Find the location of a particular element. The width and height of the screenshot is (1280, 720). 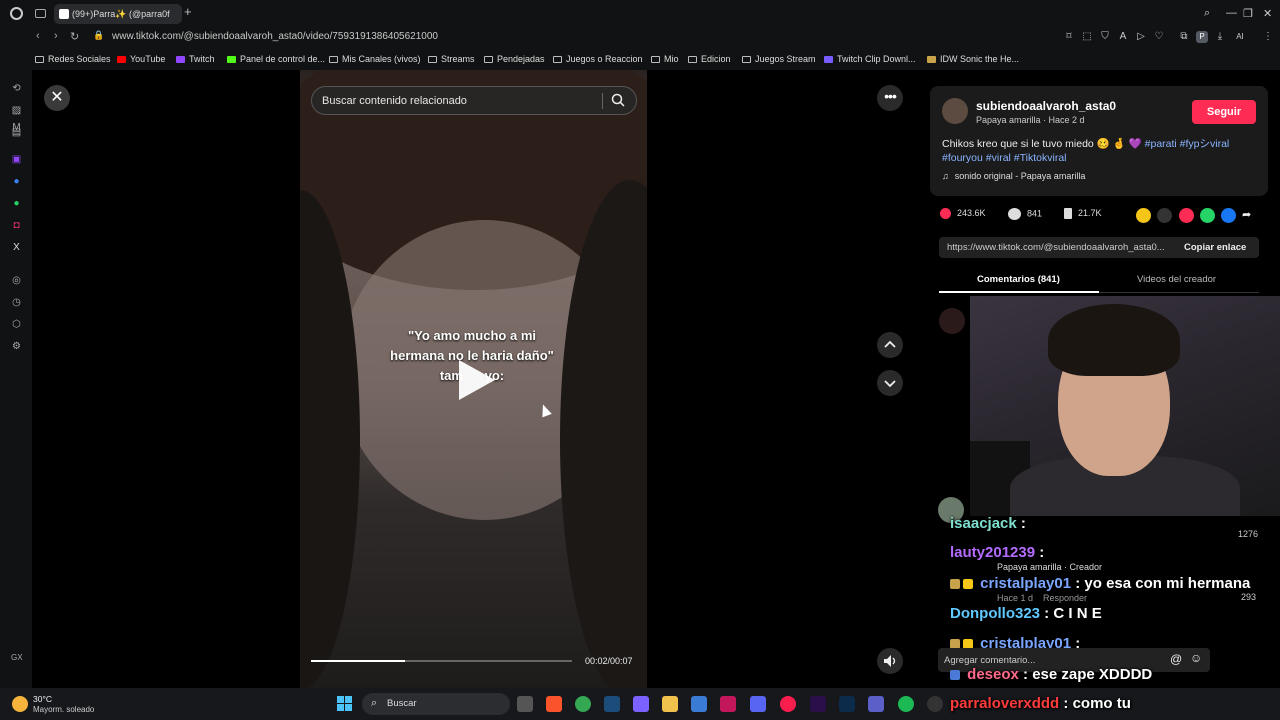

related-search-input is located at coordinates (457, 101).